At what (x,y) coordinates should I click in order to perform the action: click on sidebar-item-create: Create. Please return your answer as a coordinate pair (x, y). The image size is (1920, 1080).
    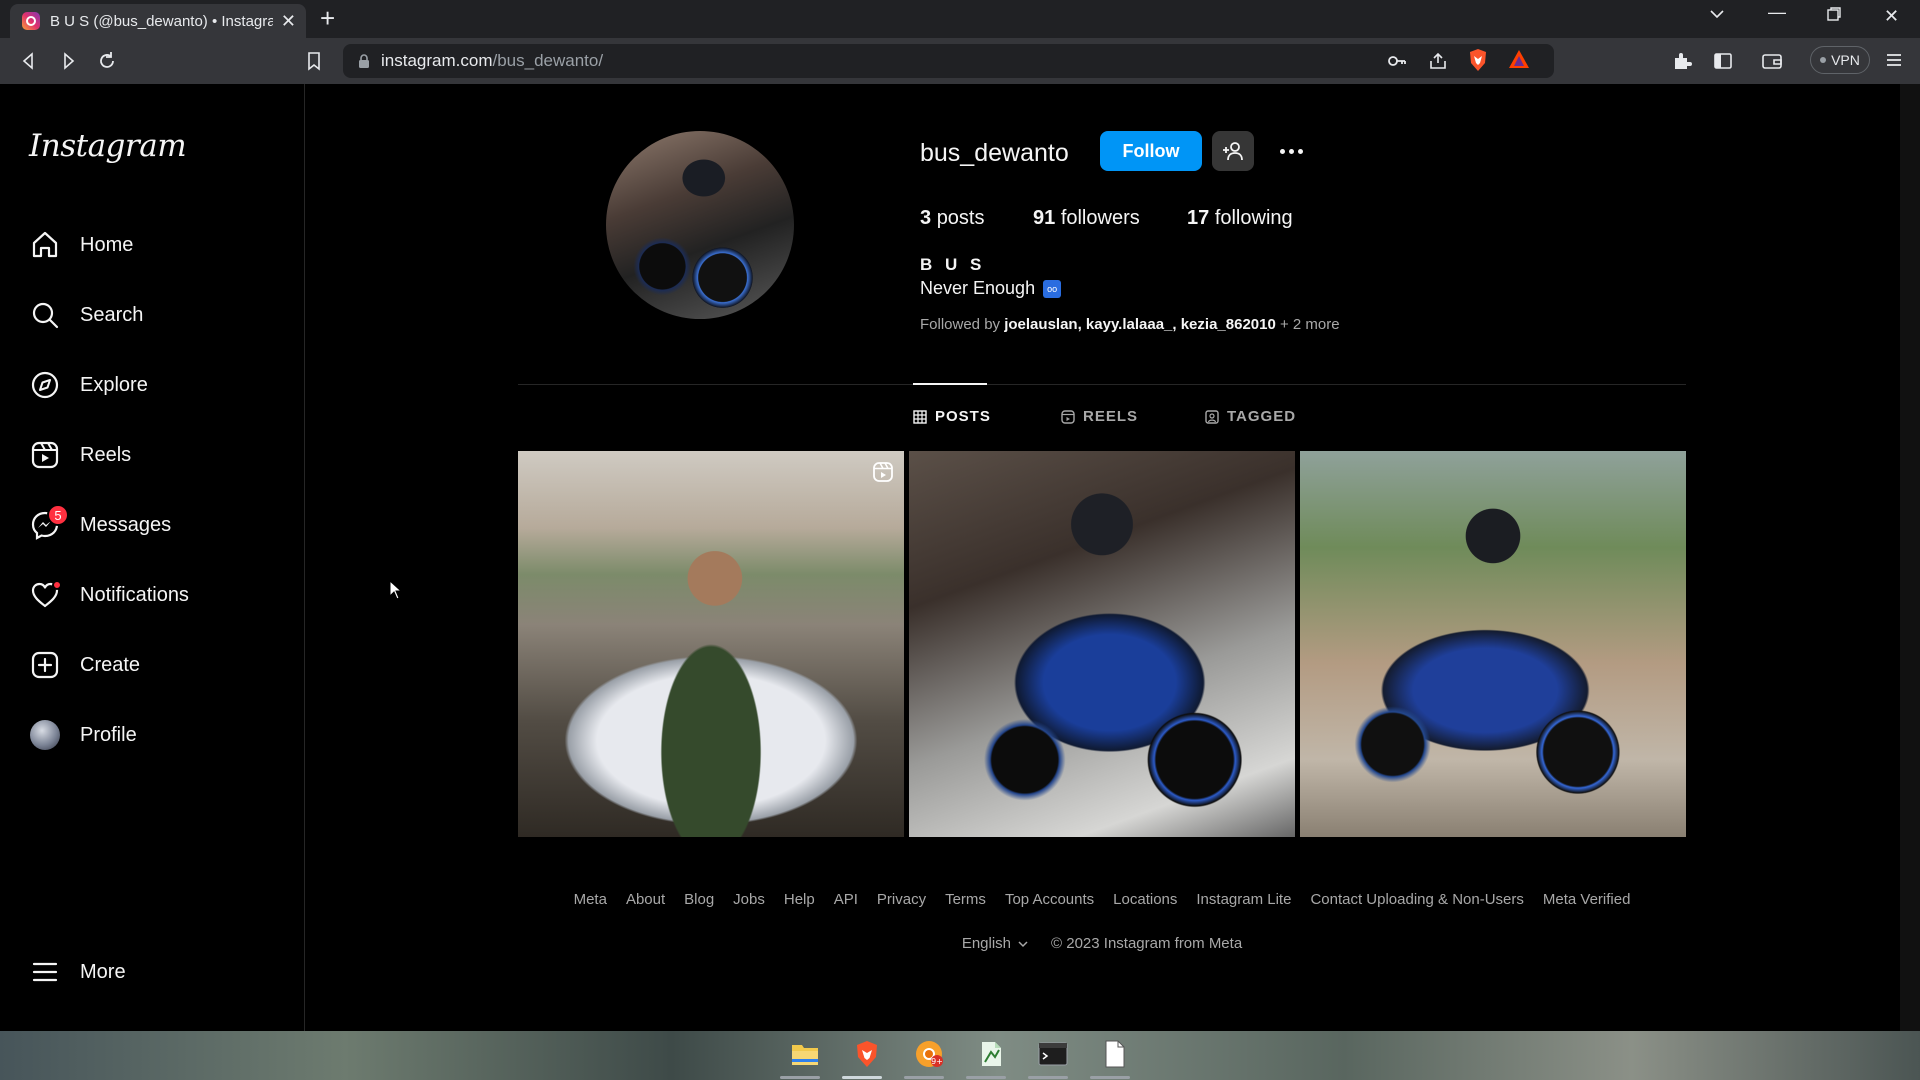
    Looking at the image, I should click on (158, 665).